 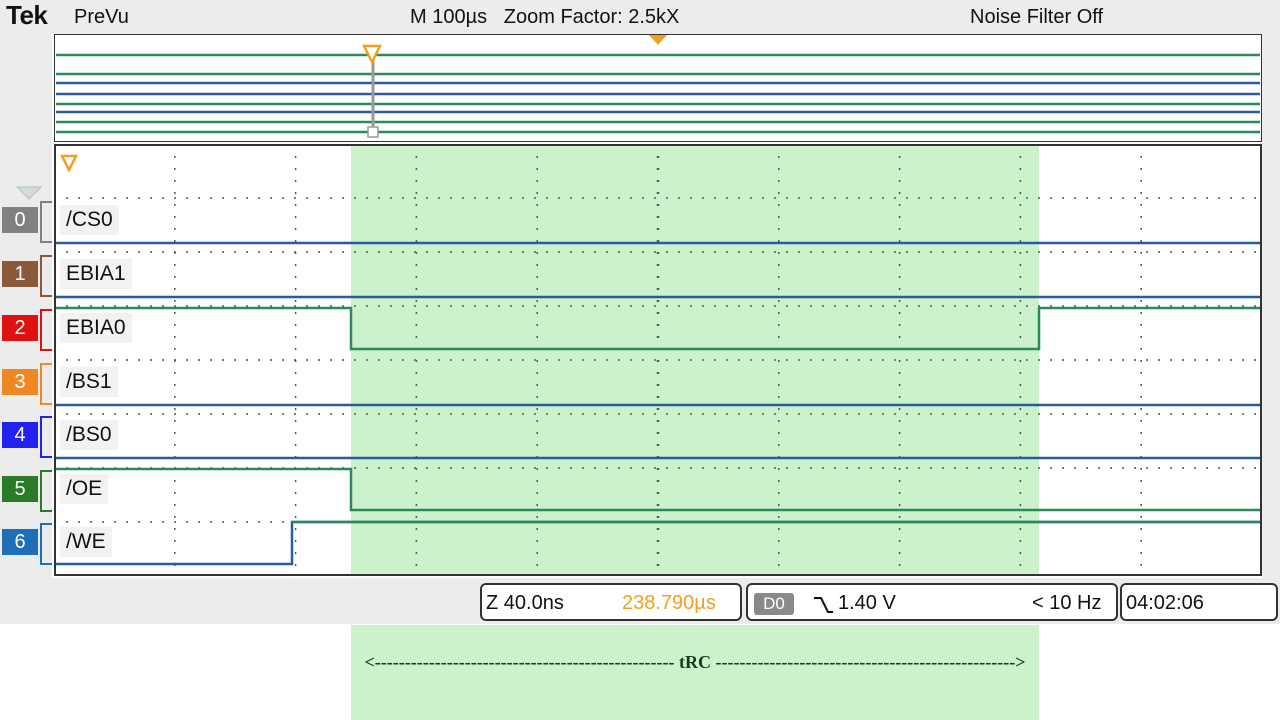 What do you see at coordinates (20, 274) in the screenshot?
I see `channel-1-badge: 1` at bounding box center [20, 274].